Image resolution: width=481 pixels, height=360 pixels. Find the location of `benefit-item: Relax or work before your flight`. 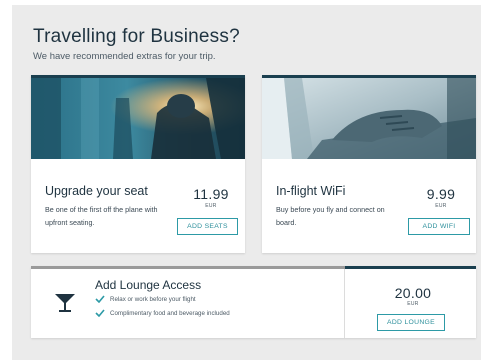

benefit-item: Relax or work before your flight is located at coordinates (145, 299).